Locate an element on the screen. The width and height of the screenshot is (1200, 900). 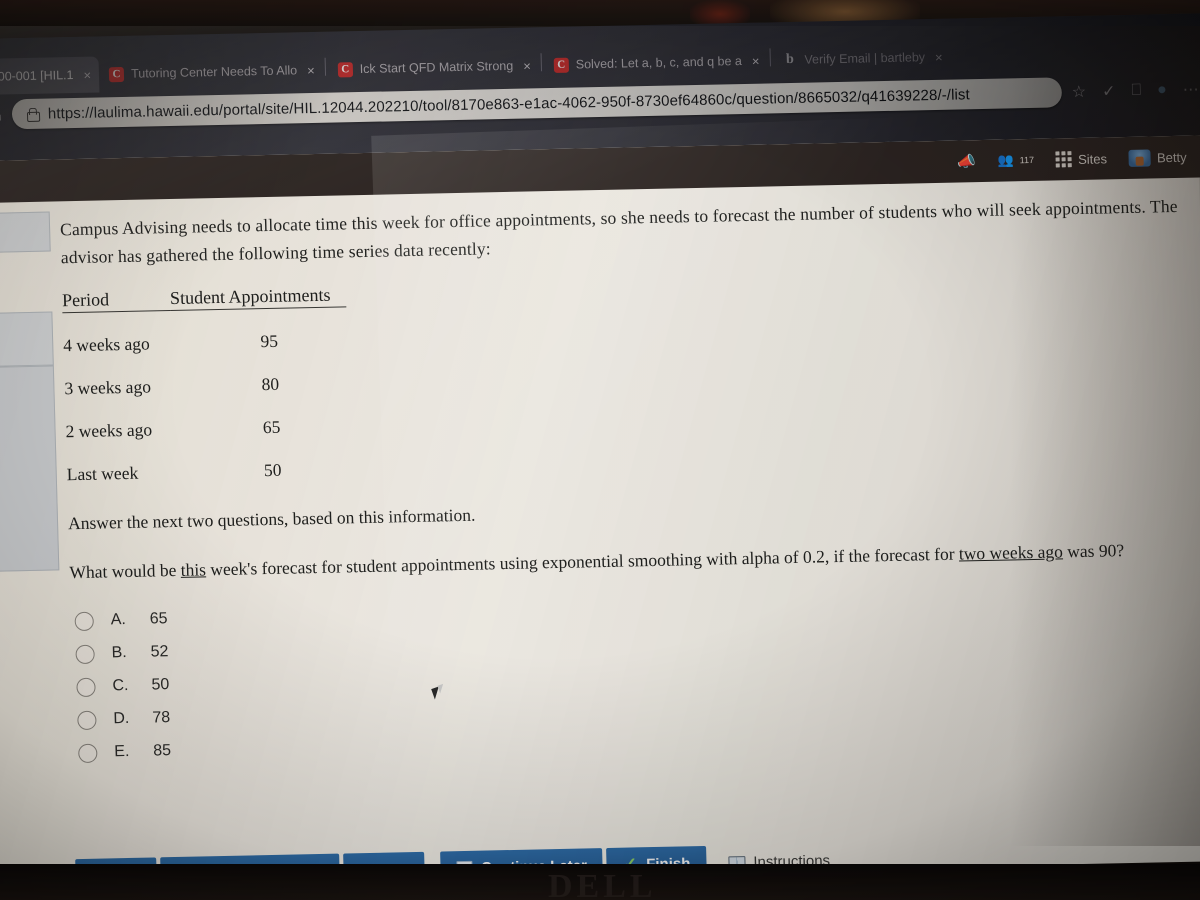
option-value: 78 is located at coordinates (161, 718).